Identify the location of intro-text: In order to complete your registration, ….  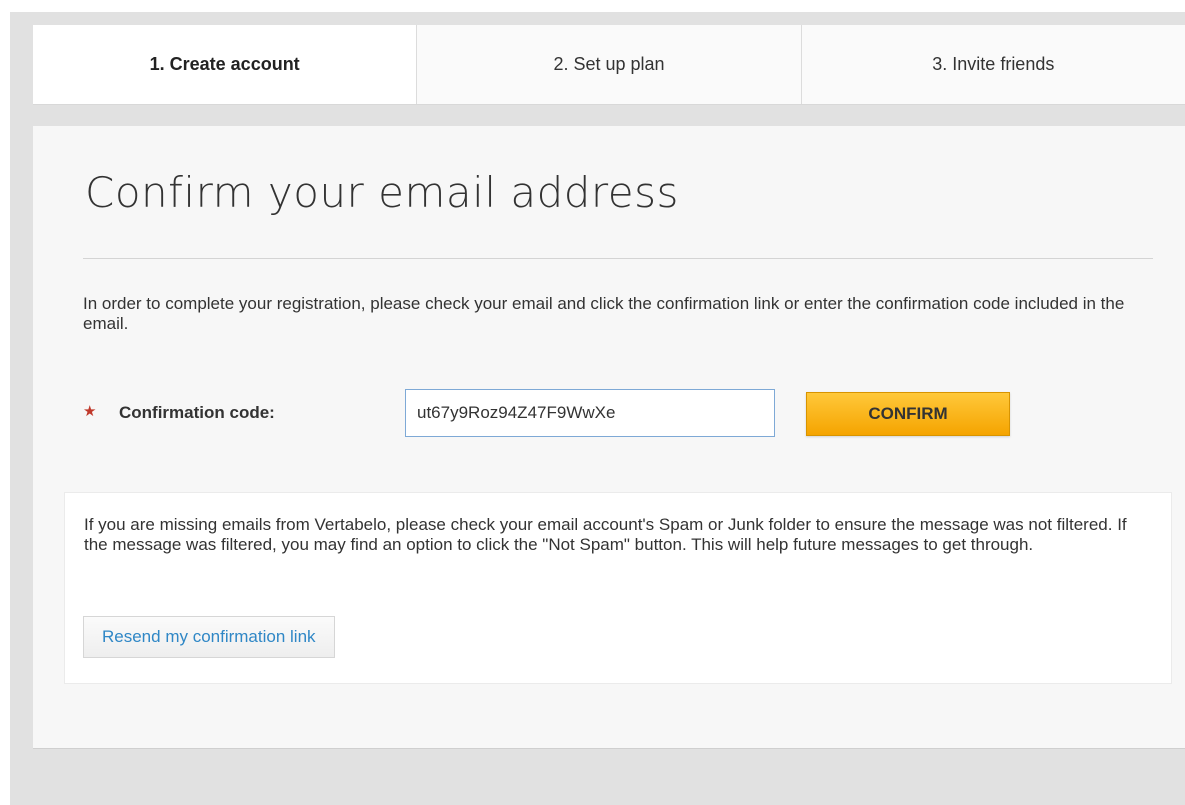
(604, 313).